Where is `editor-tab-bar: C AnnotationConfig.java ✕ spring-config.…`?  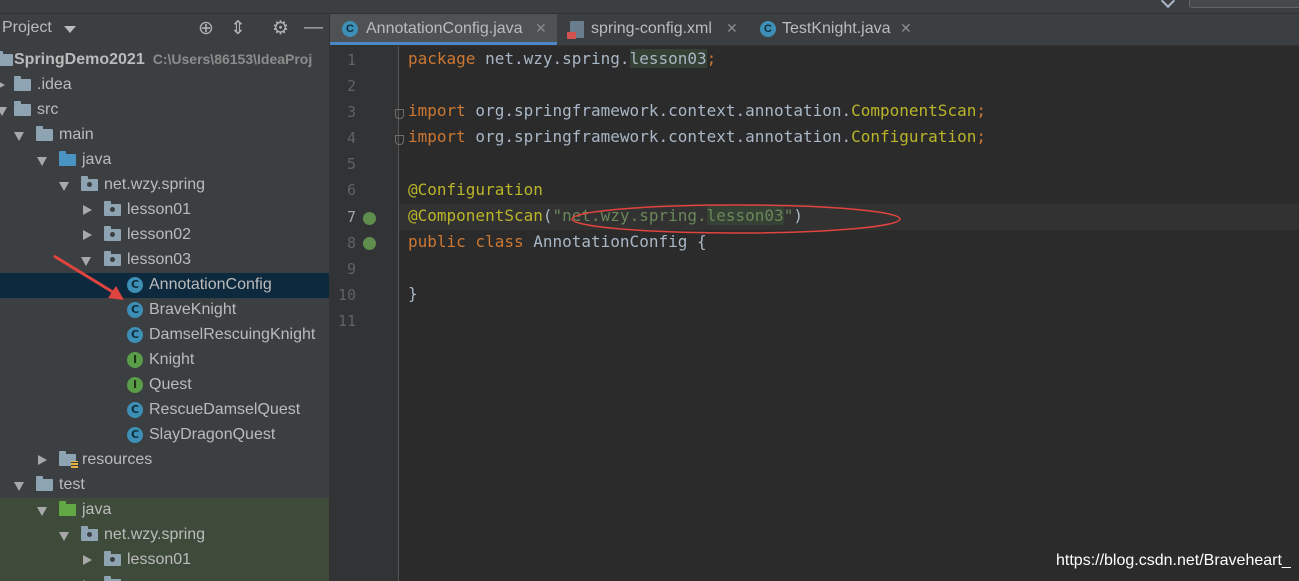 editor-tab-bar: C AnnotationConfig.java ✕ spring-config.… is located at coordinates (814, 30).